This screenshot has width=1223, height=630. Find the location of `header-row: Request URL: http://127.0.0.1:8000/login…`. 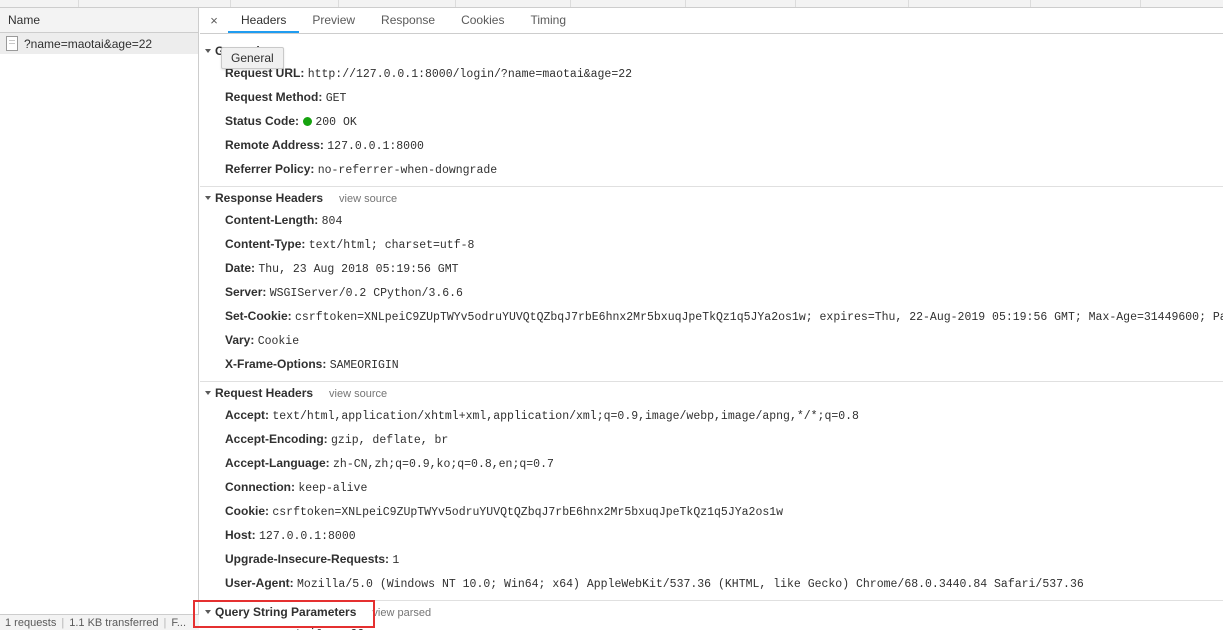

header-row: Request URL: http://127.0.0.1:8000/login… is located at coordinates (711, 74).